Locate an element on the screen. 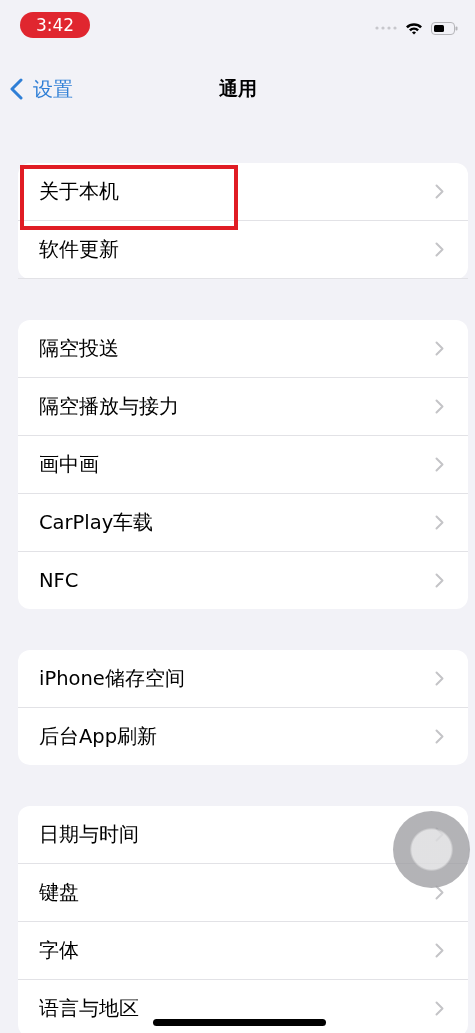 Image resolution: width=475 pixels, height=1033 pixels. signal-icon is located at coordinates (386, 28).